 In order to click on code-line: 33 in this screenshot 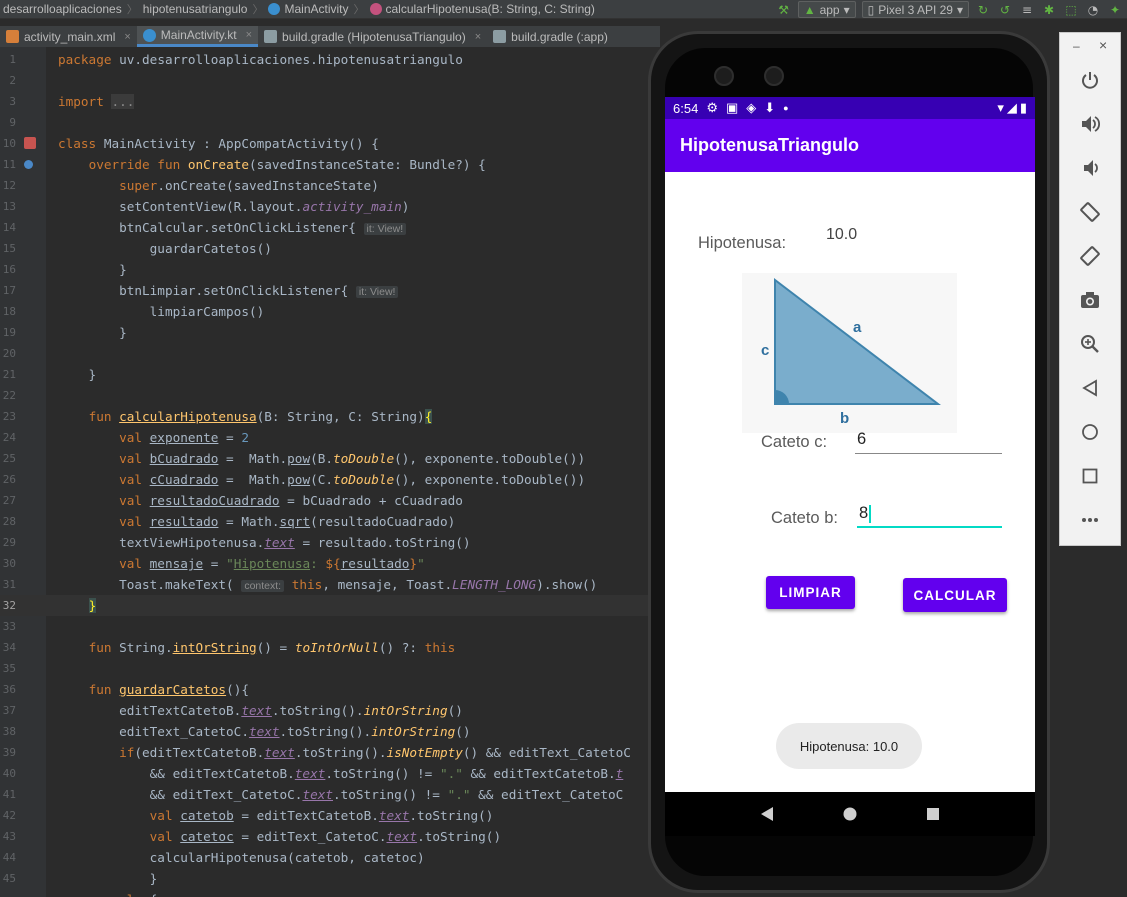, I will do `click(330, 626)`.